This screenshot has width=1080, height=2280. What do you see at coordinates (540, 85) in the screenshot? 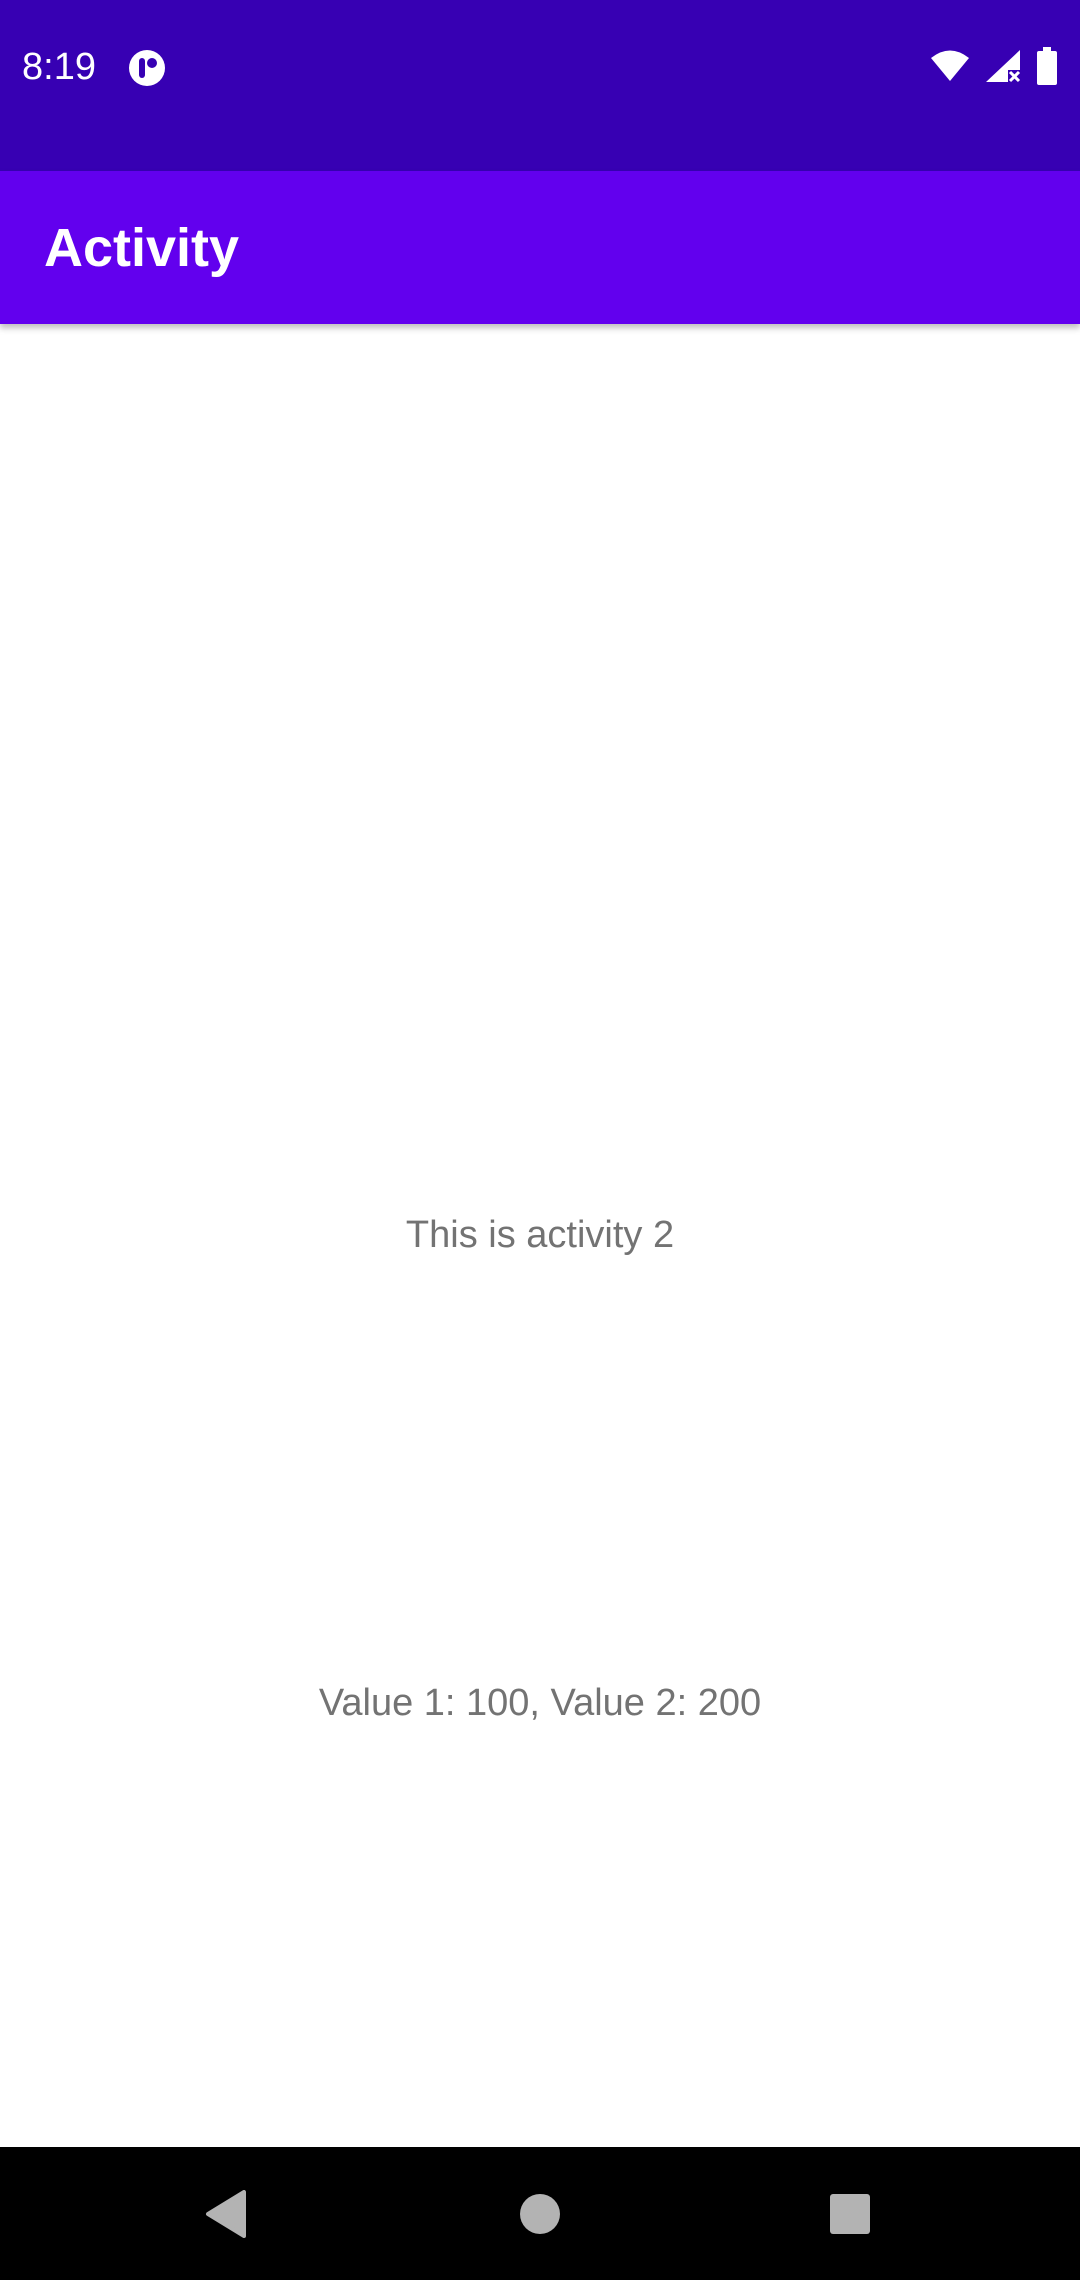
I see `status-bar: 8:19` at bounding box center [540, 85].